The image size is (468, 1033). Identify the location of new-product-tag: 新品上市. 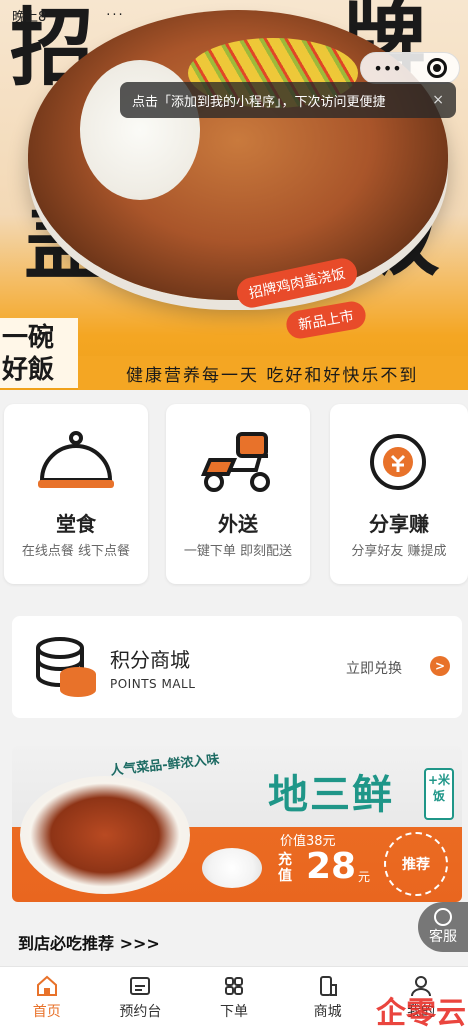
(326, 320).